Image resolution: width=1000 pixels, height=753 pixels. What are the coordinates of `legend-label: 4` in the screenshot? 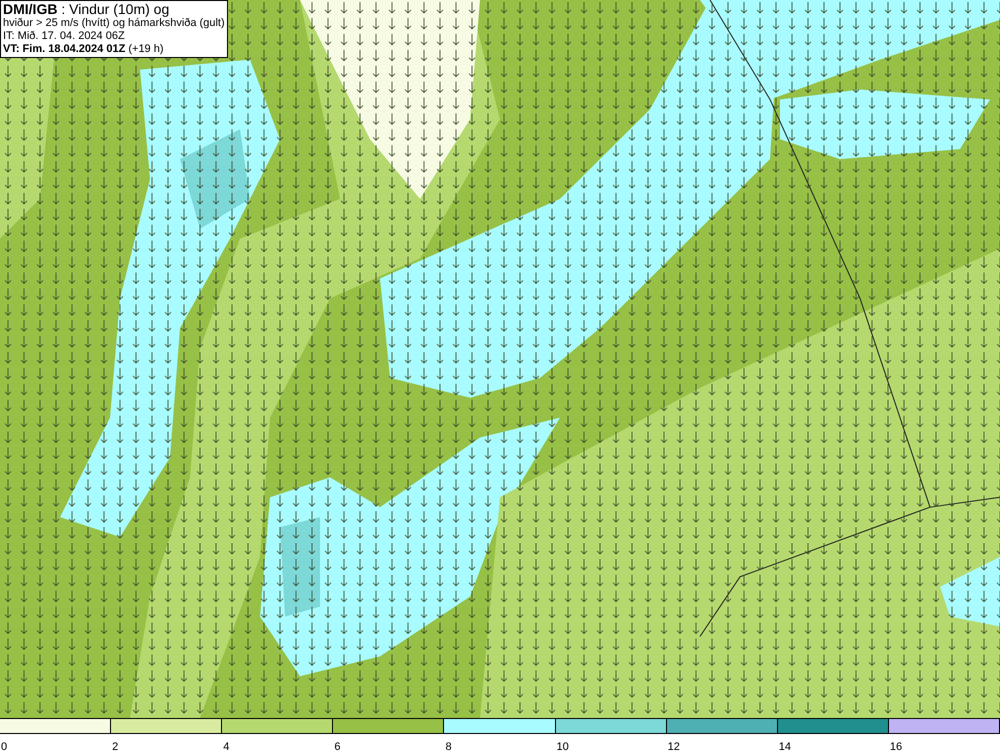 It's located at (226, 747).